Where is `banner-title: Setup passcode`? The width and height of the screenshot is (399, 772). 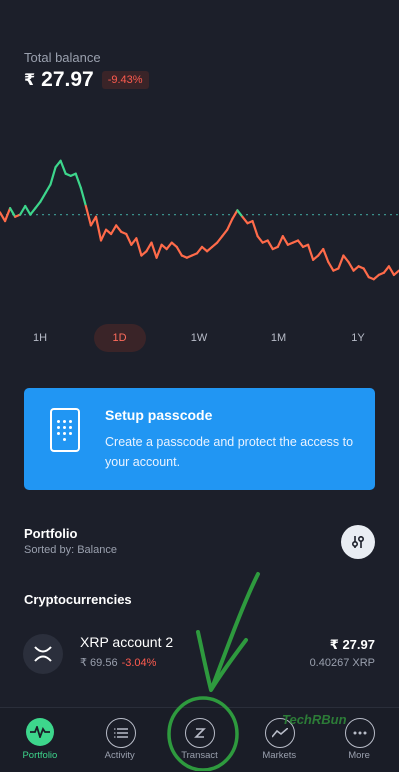
banner-title: Setup passcode is located at coordinates (159, 415).